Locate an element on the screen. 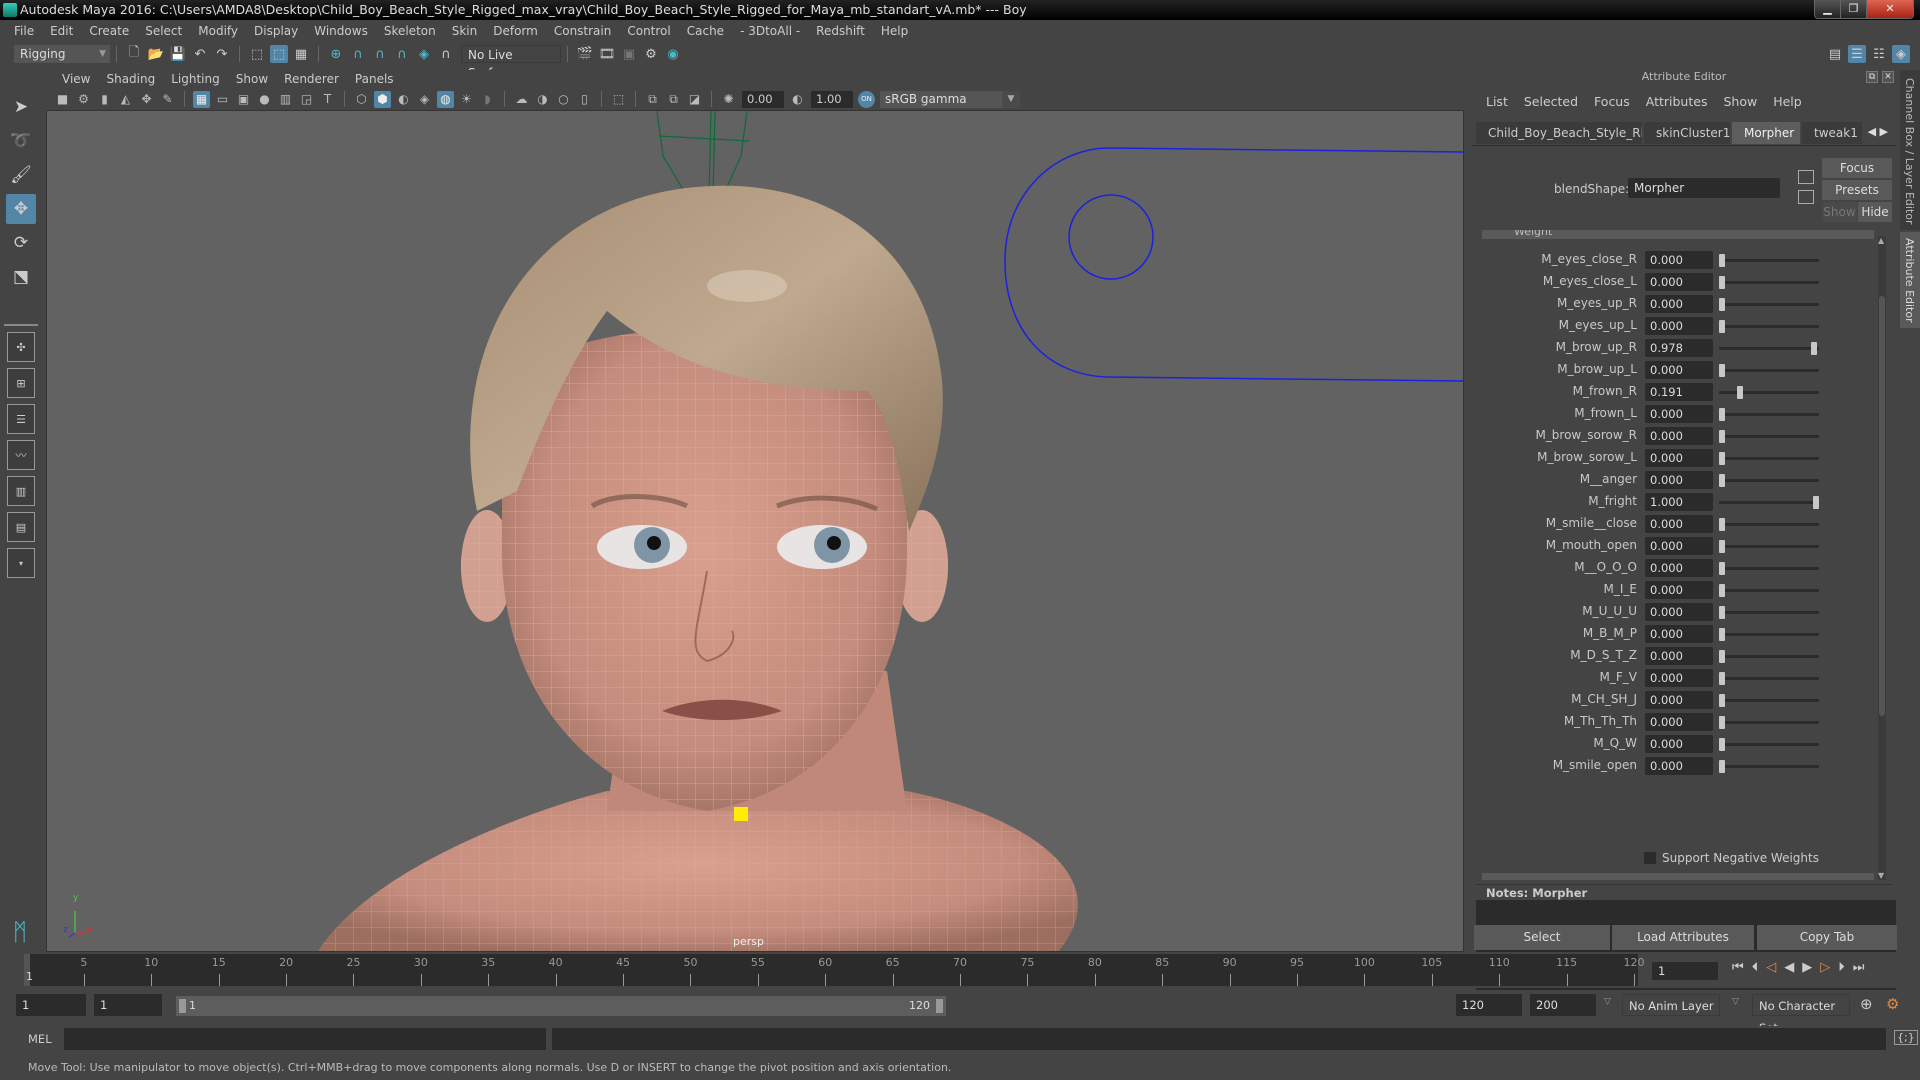 This screenshot has width=1920, height=1080. open-scene-icon: 📂 is located at coordinates (156, 54).